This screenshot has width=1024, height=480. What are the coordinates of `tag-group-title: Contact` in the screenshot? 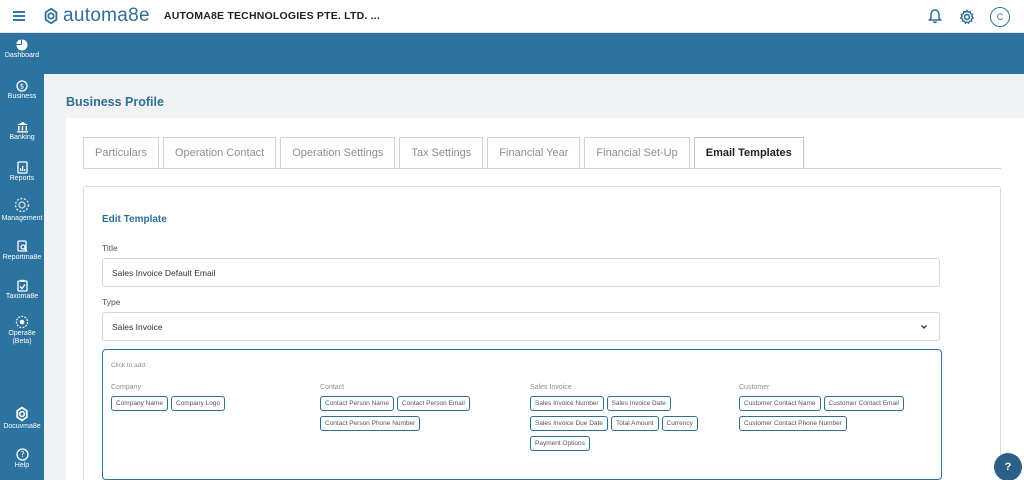 It's located at (332, 387).